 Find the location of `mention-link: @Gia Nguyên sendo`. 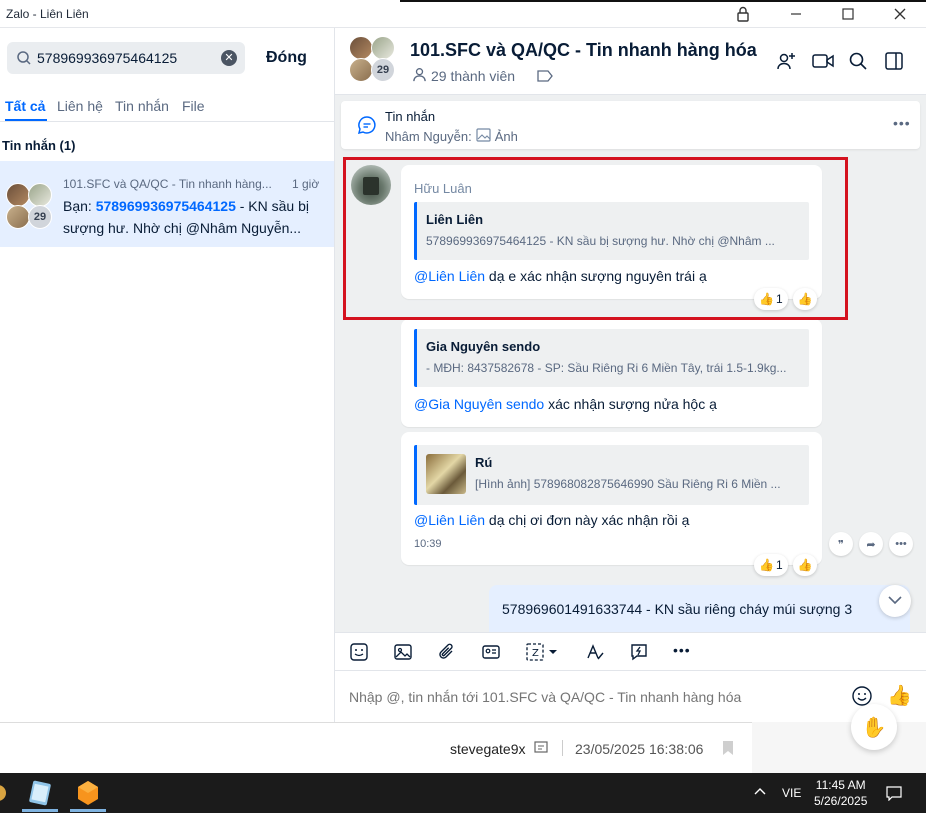

mention-link: @Gia Nguyên sendo is located at coordinates (479, 404).